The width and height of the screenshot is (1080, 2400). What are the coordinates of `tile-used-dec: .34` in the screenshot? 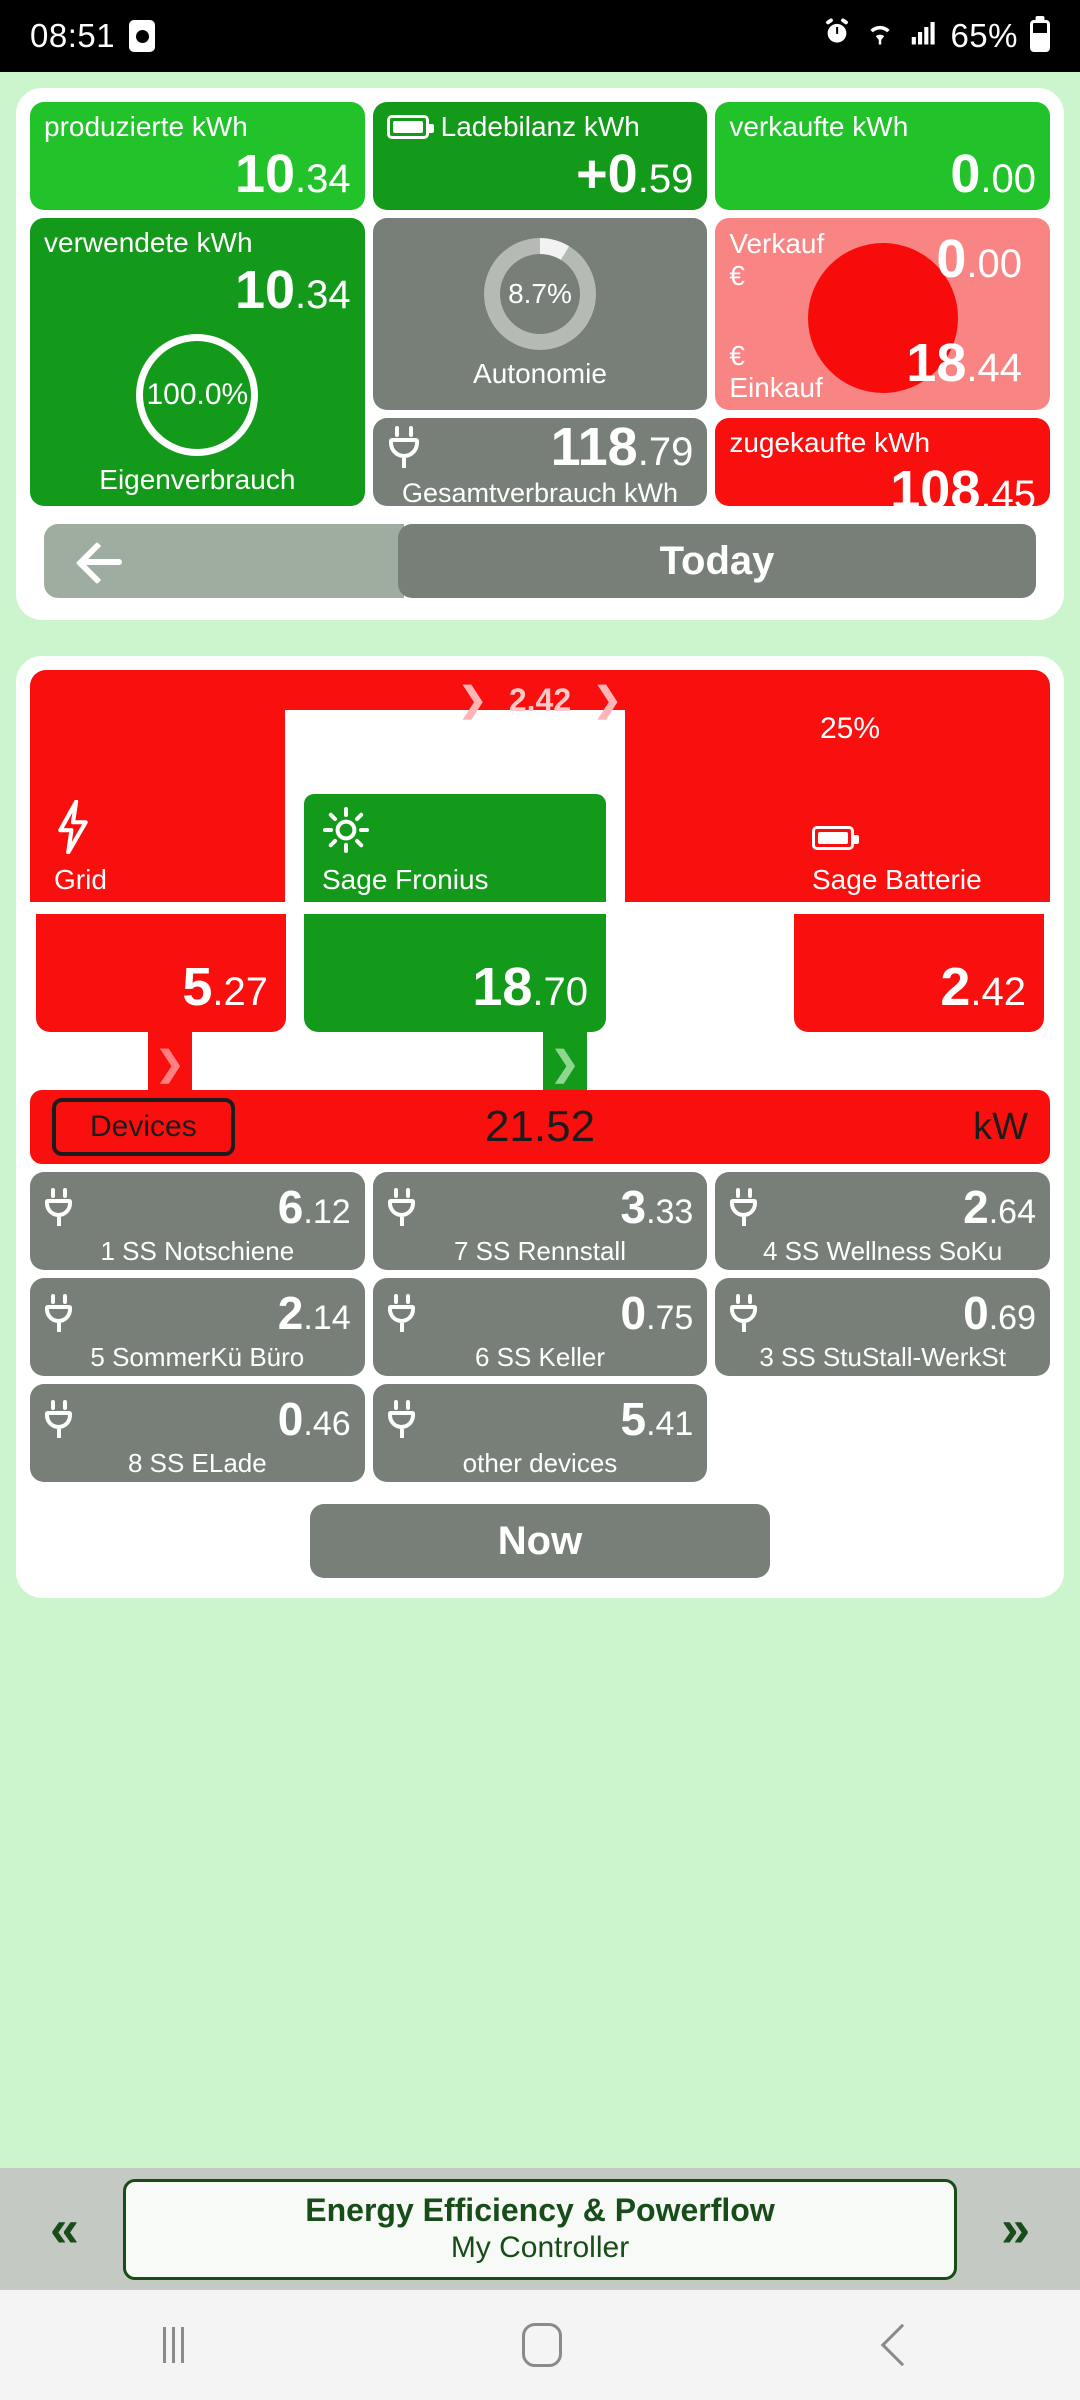 It's located at (323, 294).